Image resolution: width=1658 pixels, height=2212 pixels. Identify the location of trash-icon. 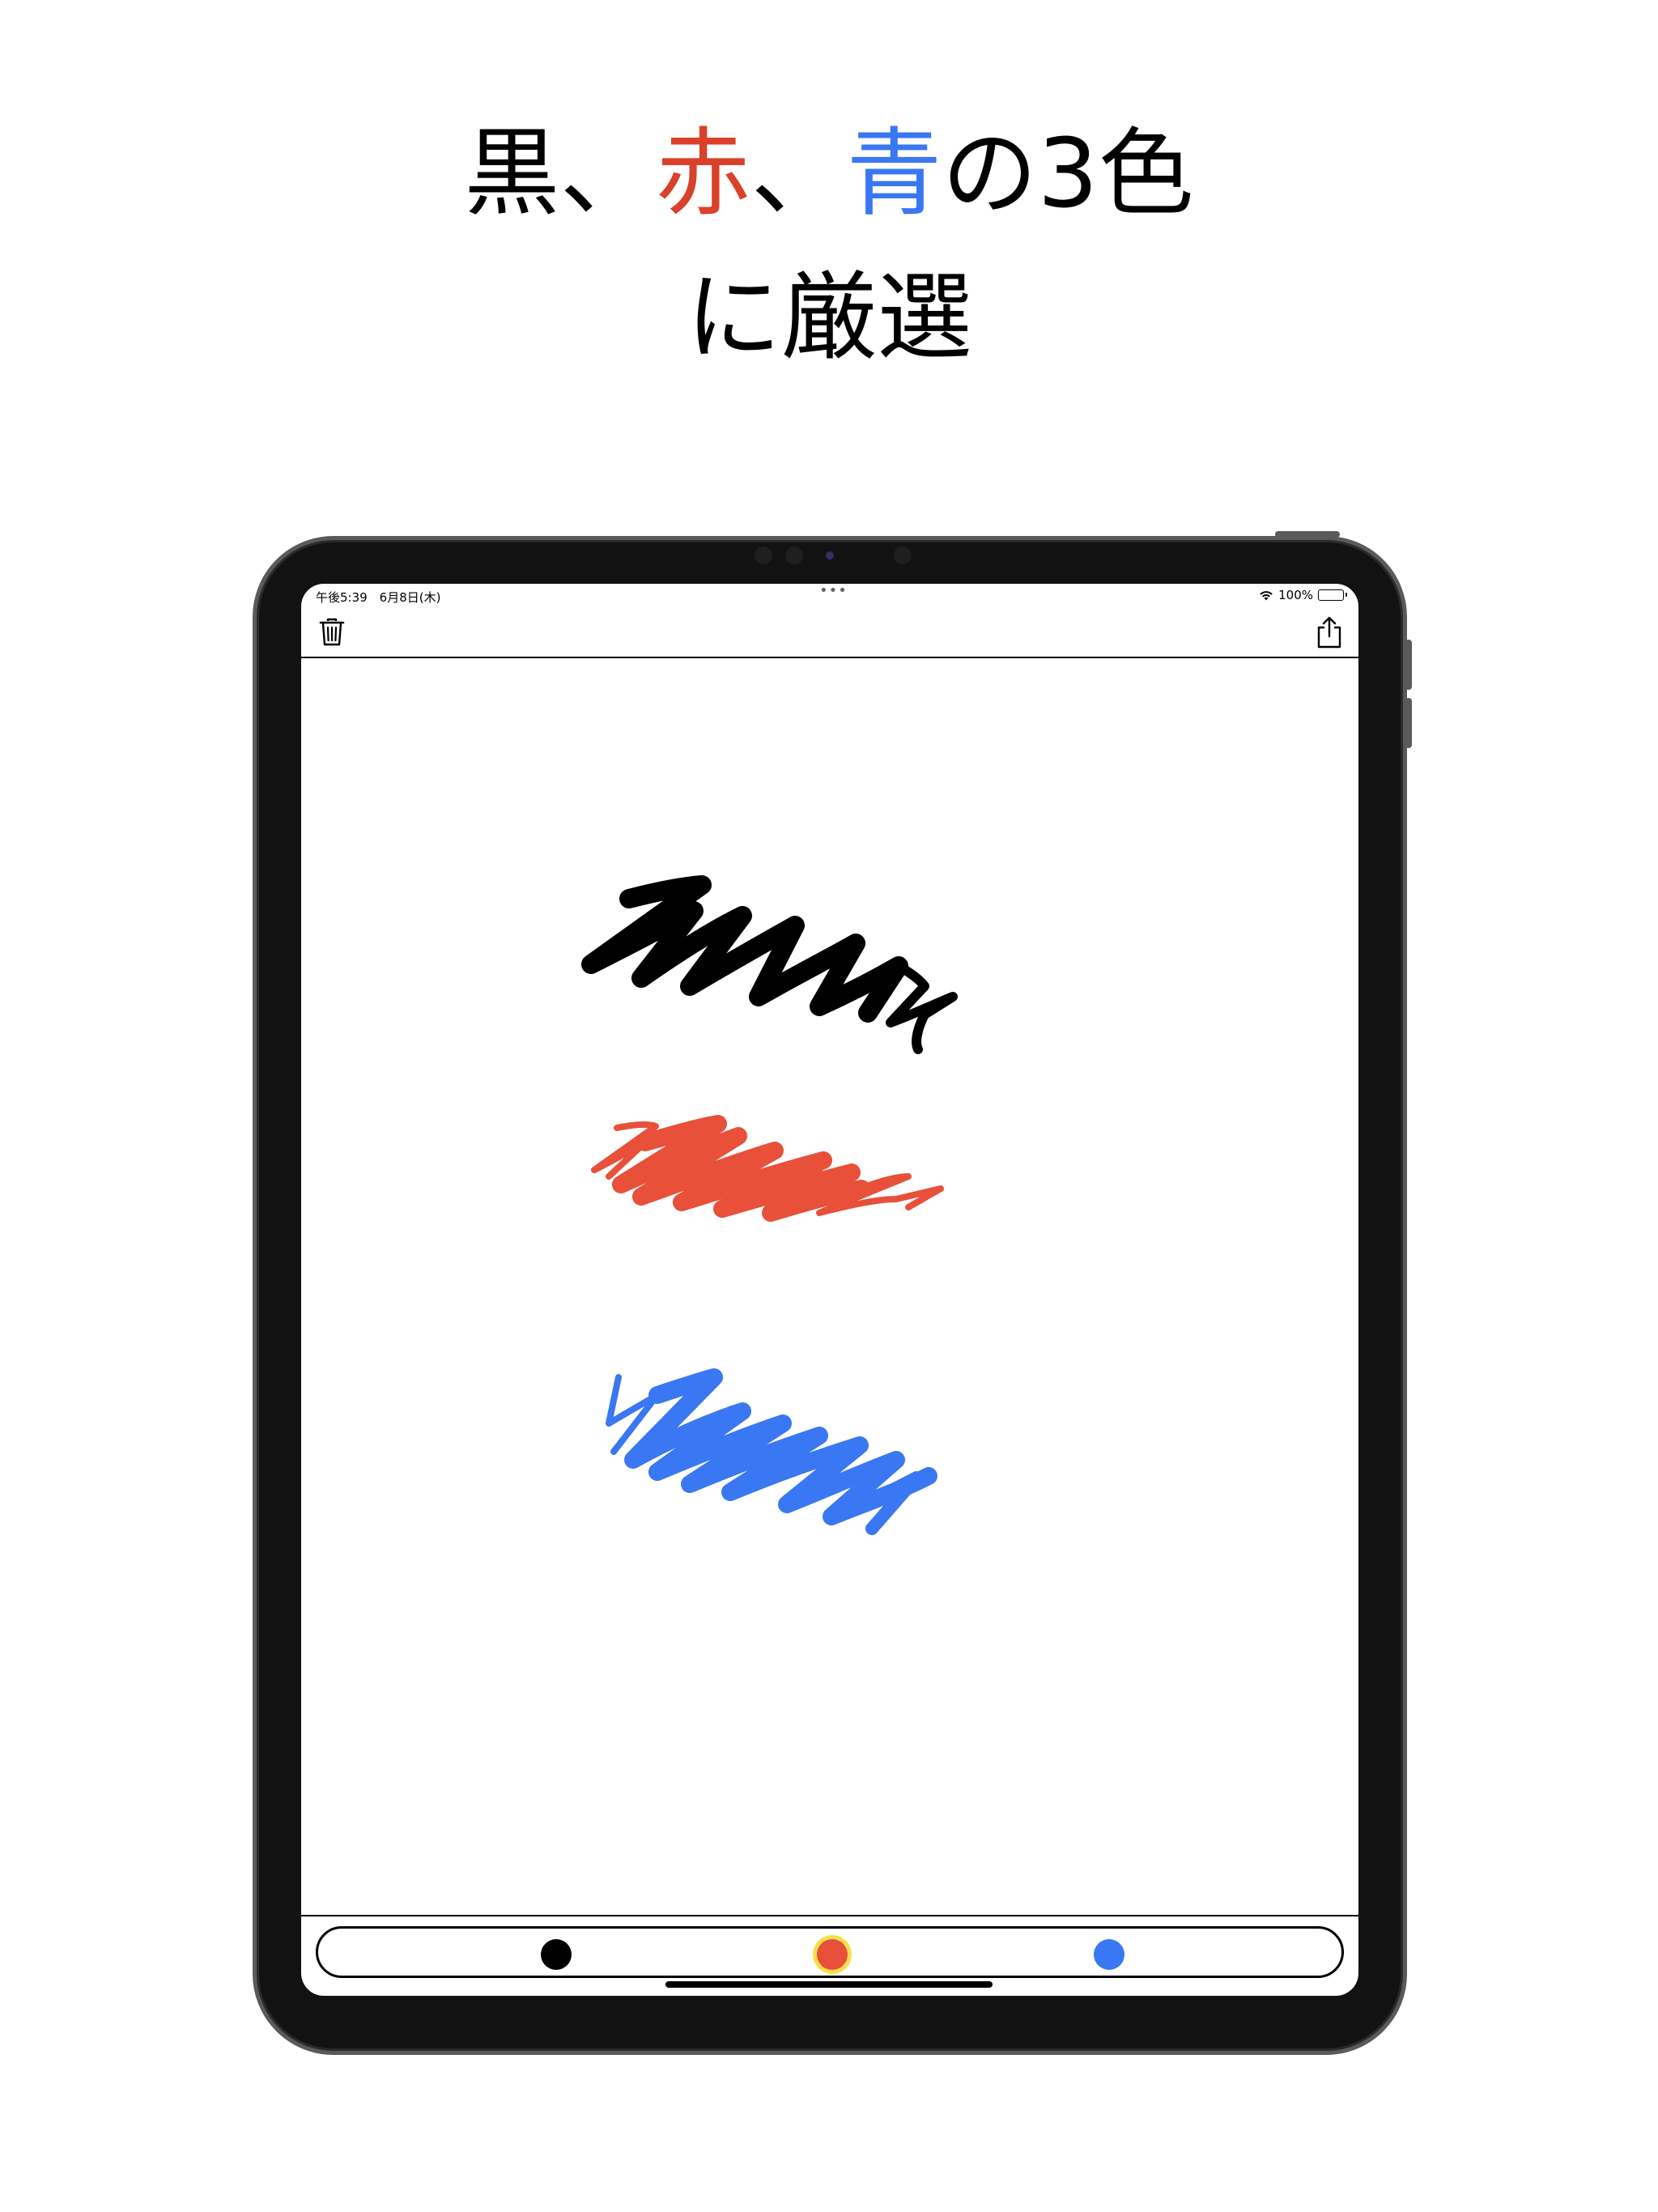
(332, 632).